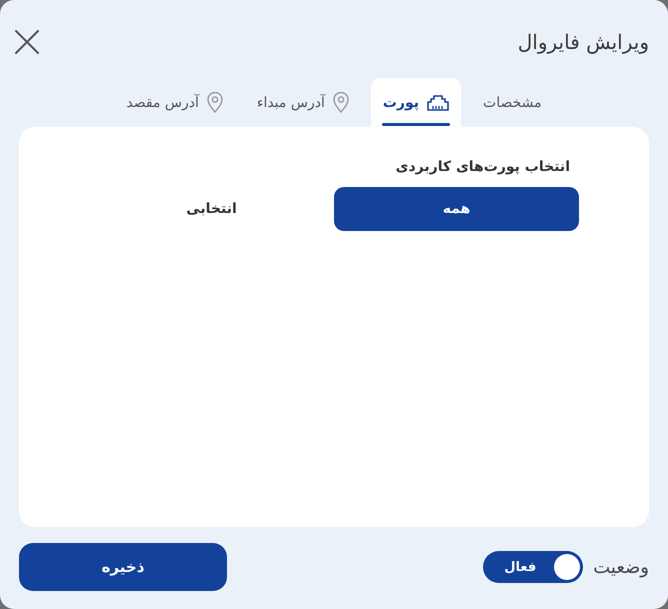 This screenshot has width=668, height=609. I want to click on segment-option: همه, so click(456, 209).